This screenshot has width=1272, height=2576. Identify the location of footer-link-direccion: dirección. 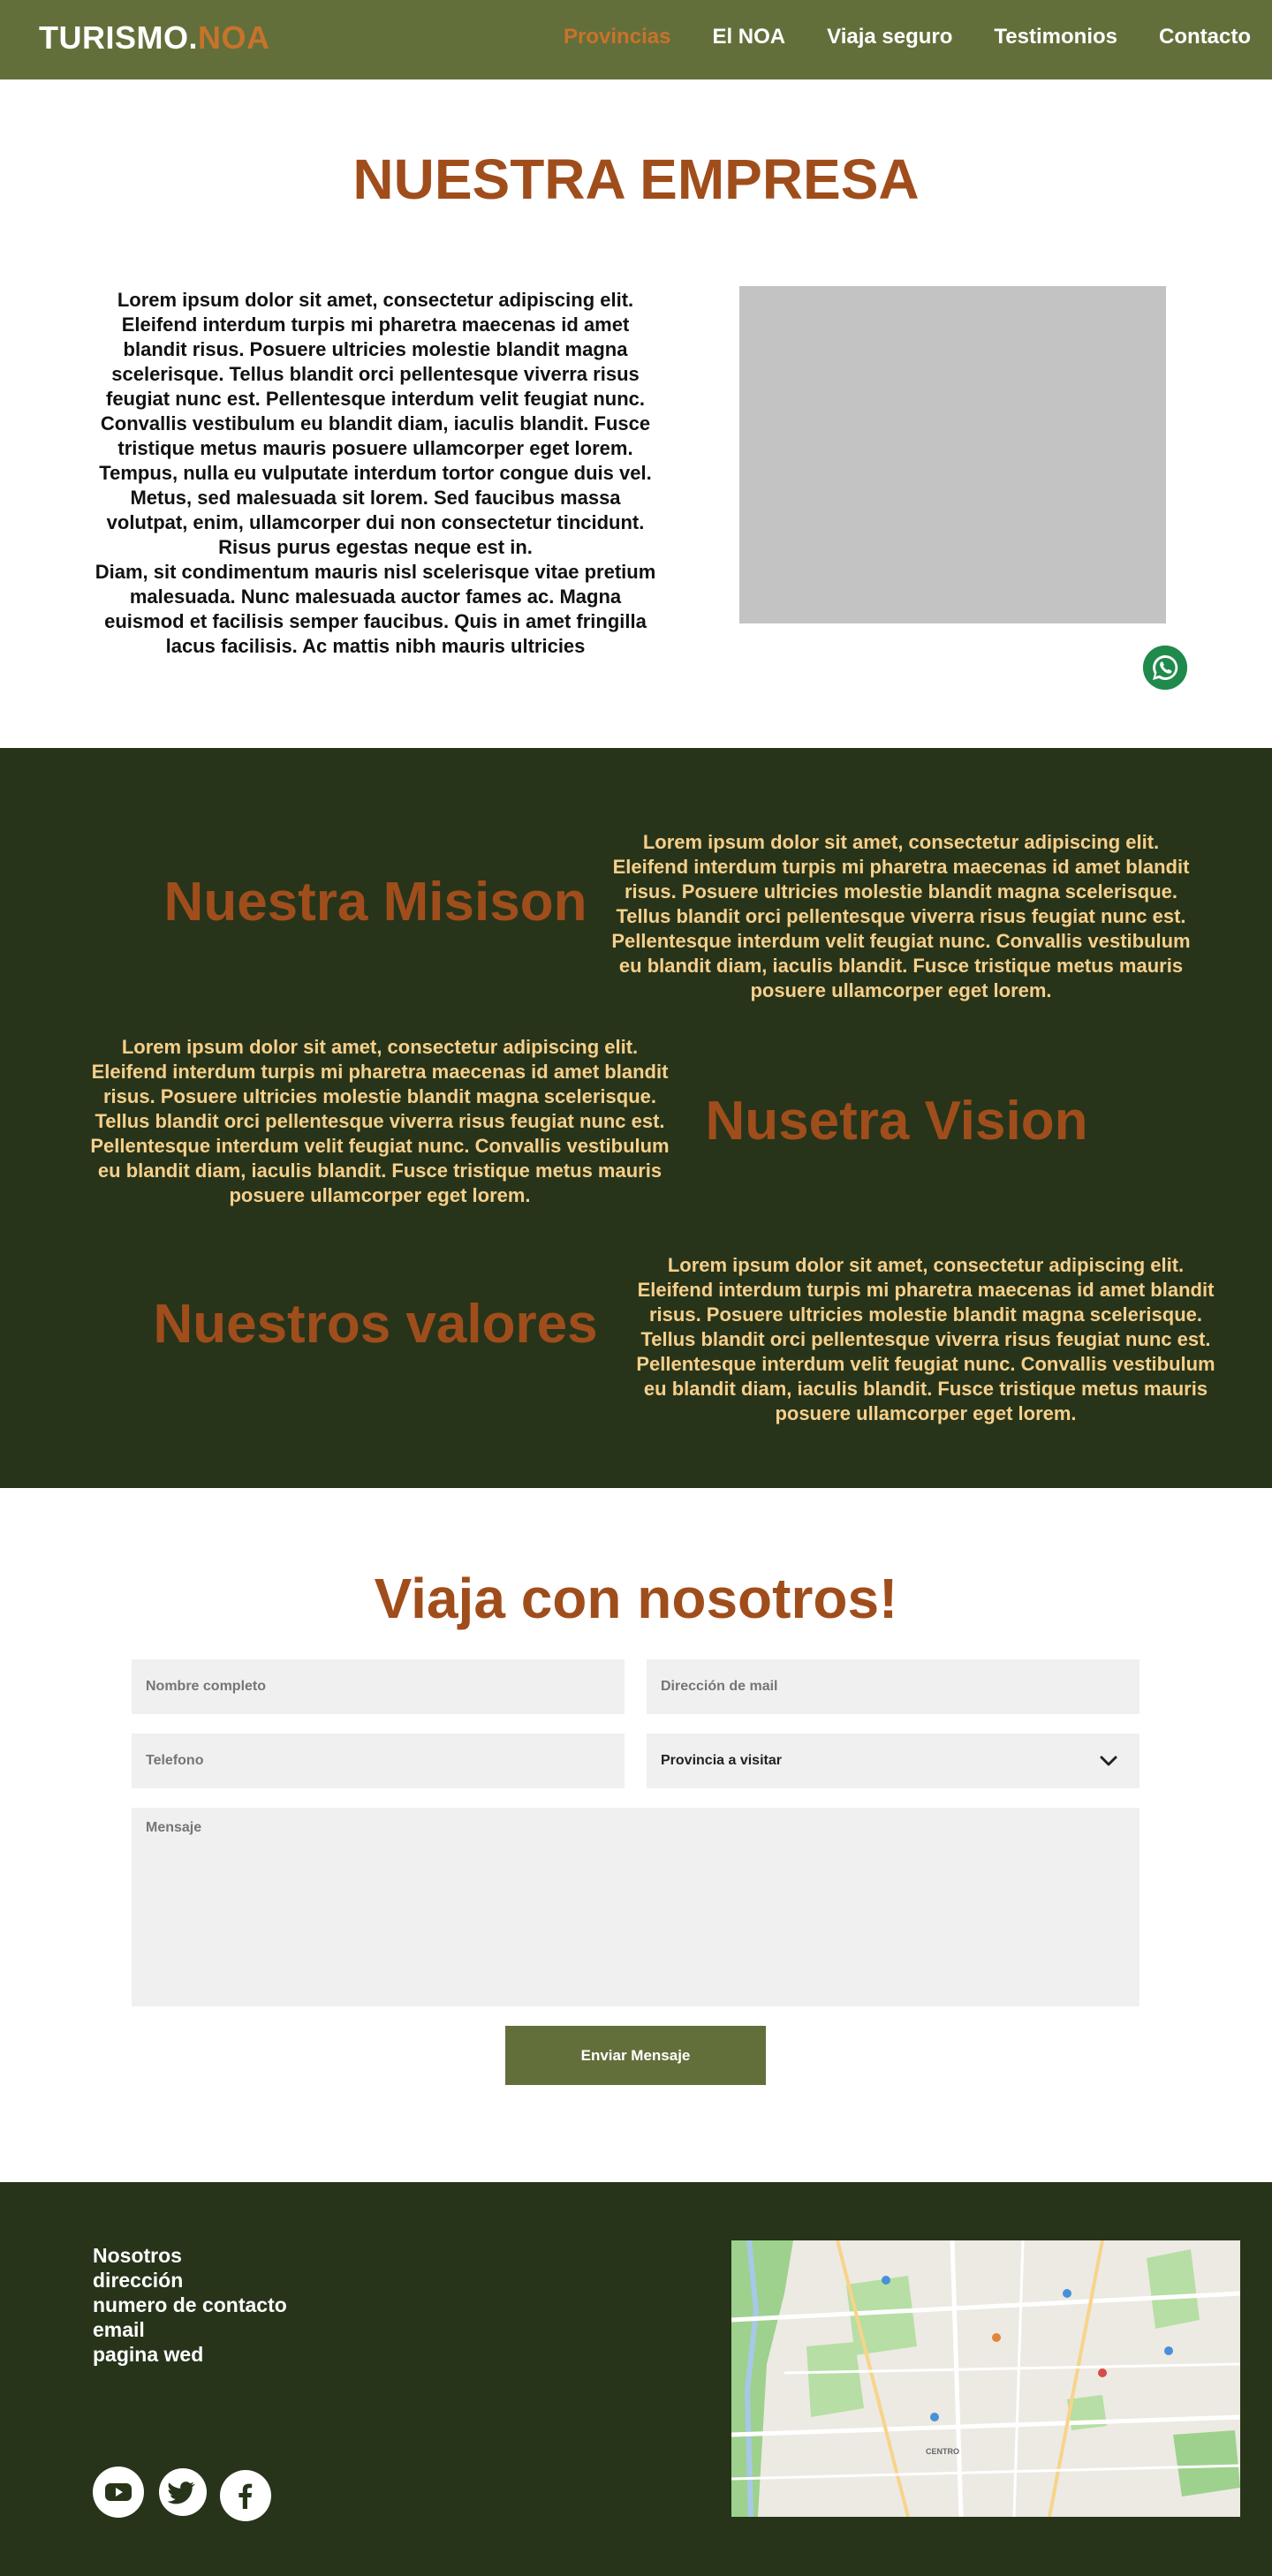
(190, 2280).